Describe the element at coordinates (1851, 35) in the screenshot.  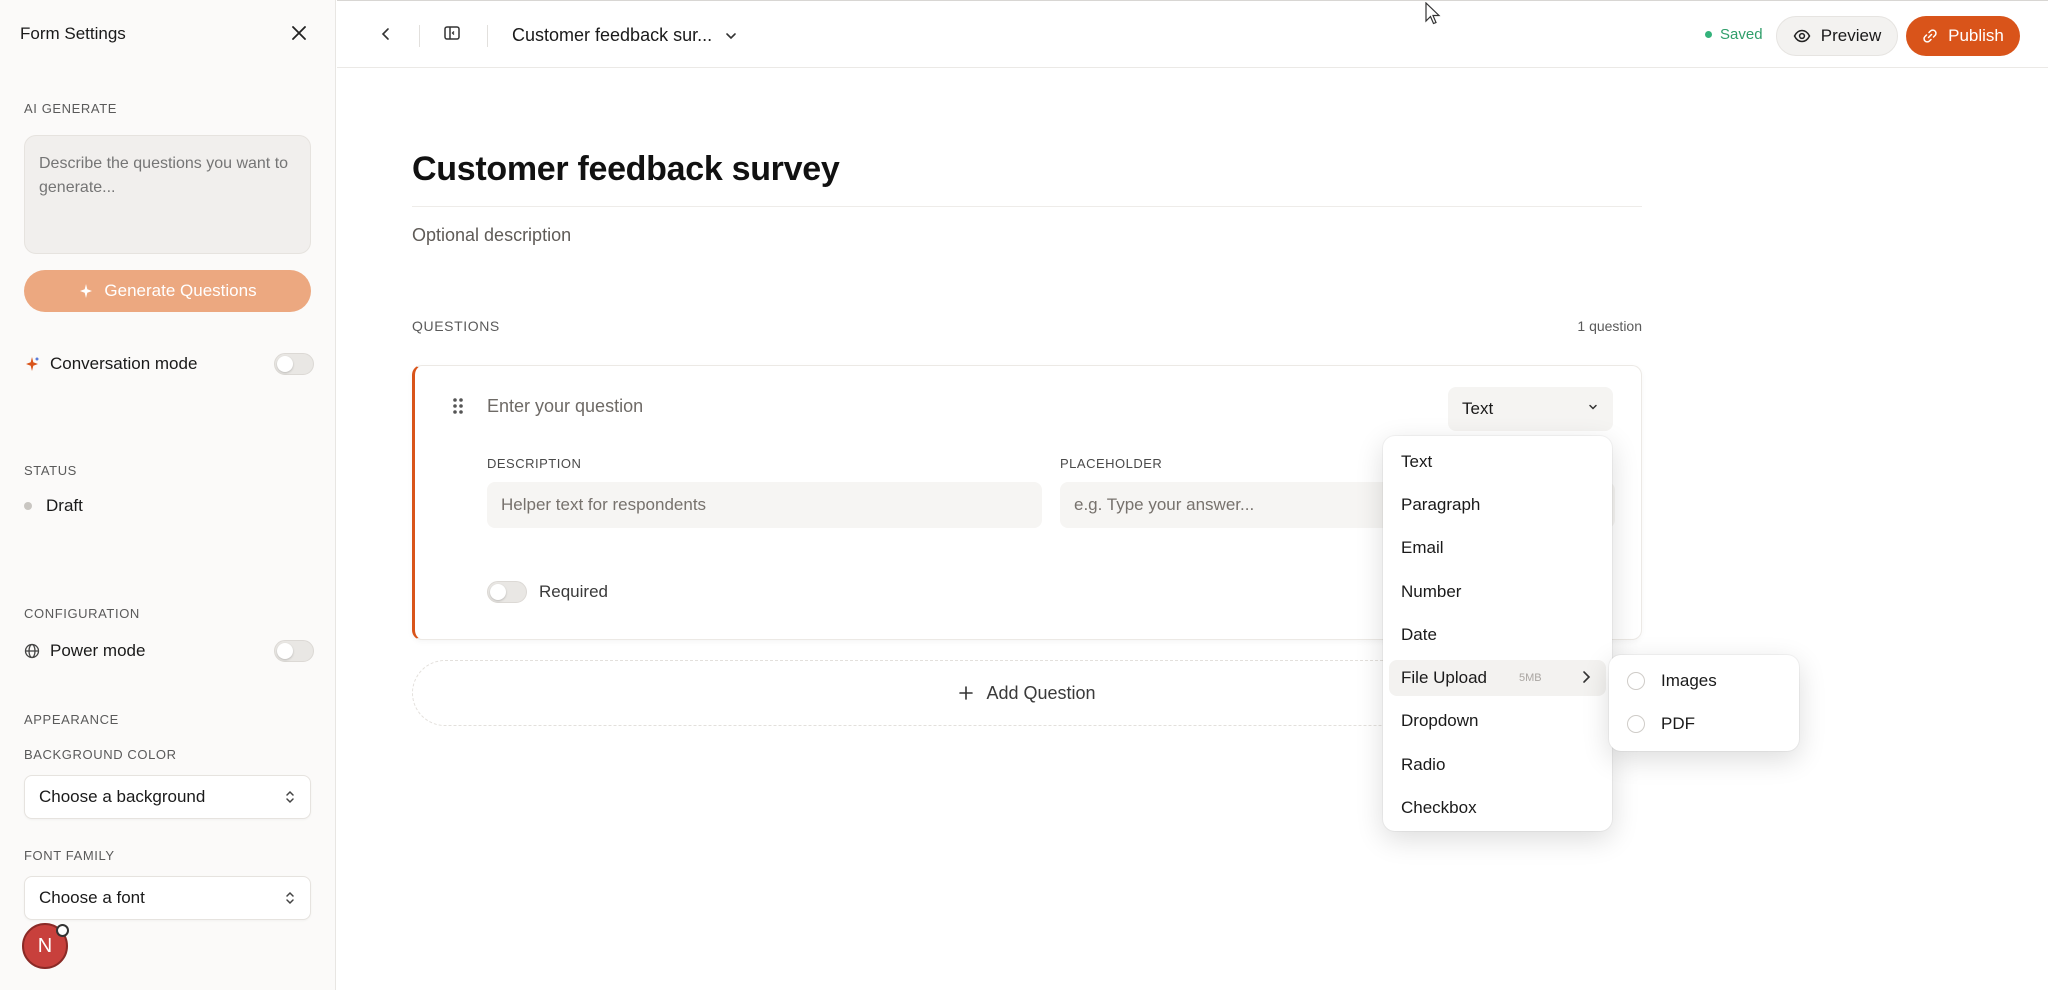
I see `preview-label: Preview` at that location.